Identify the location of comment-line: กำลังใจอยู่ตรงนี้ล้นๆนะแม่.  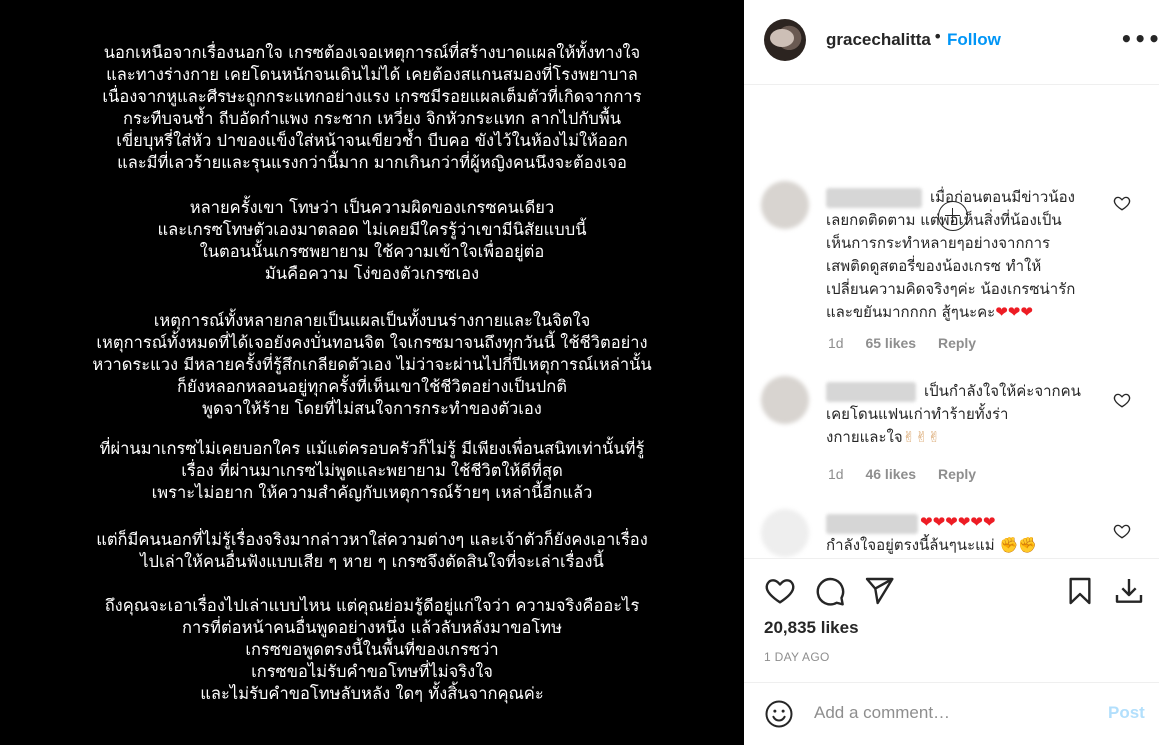
(910, 545).